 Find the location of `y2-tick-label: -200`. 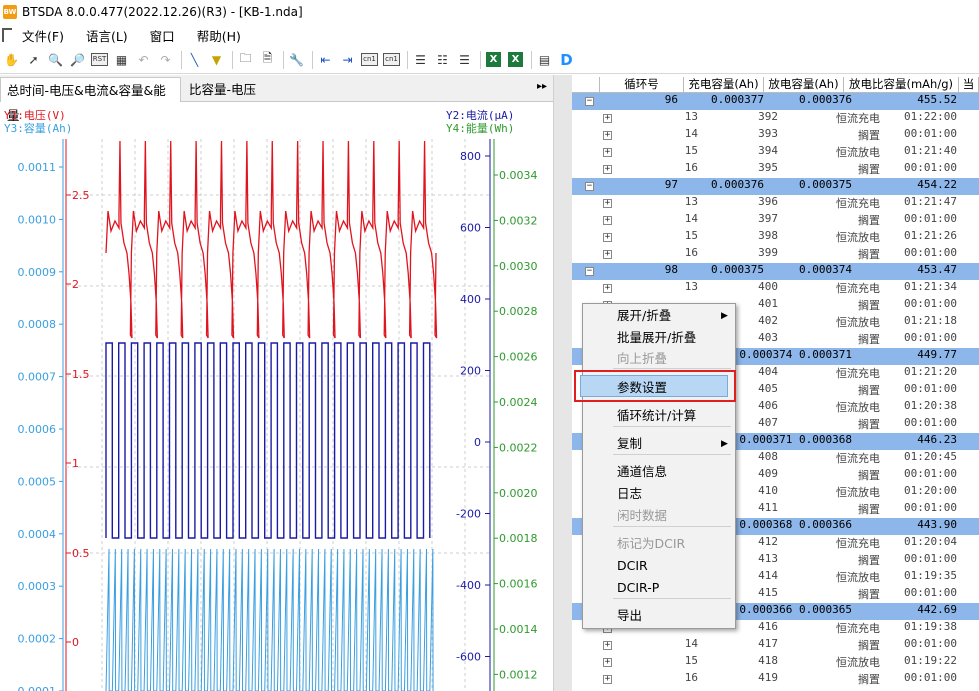

y2-tick-label: -200 is located at coordinates (468, 514).